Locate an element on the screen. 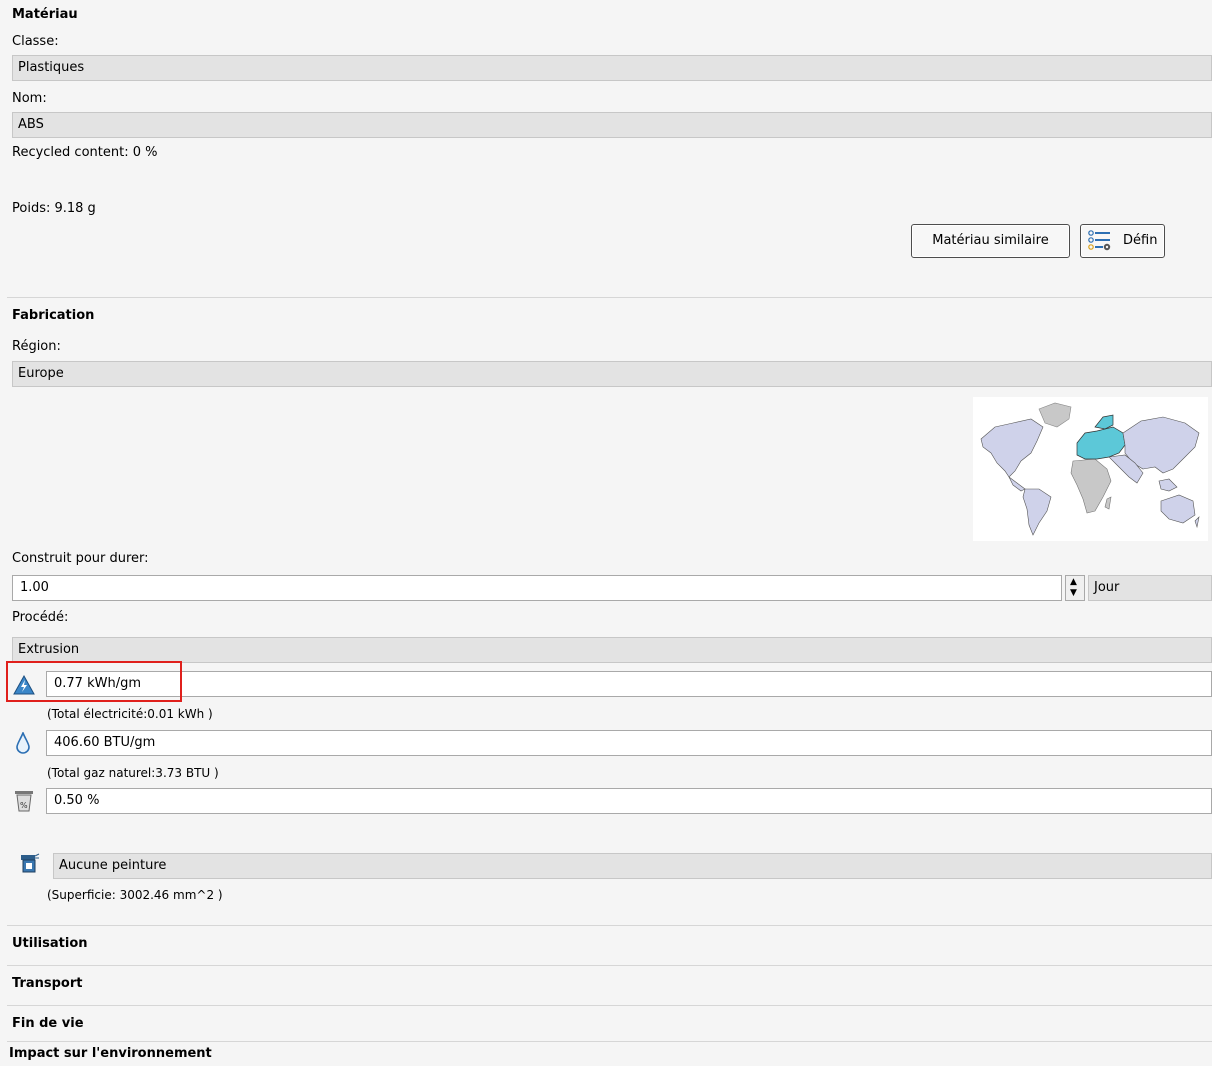  recycle-bin-percent-icon: % is located at coordinates (24, 803).